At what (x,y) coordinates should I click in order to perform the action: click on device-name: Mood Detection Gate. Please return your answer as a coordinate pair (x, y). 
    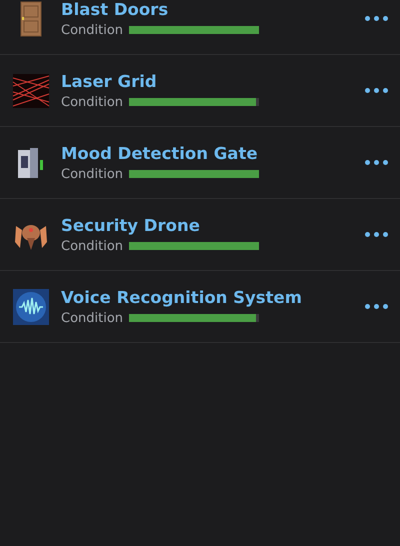
    Looking at the image, I should click on (160, 153).